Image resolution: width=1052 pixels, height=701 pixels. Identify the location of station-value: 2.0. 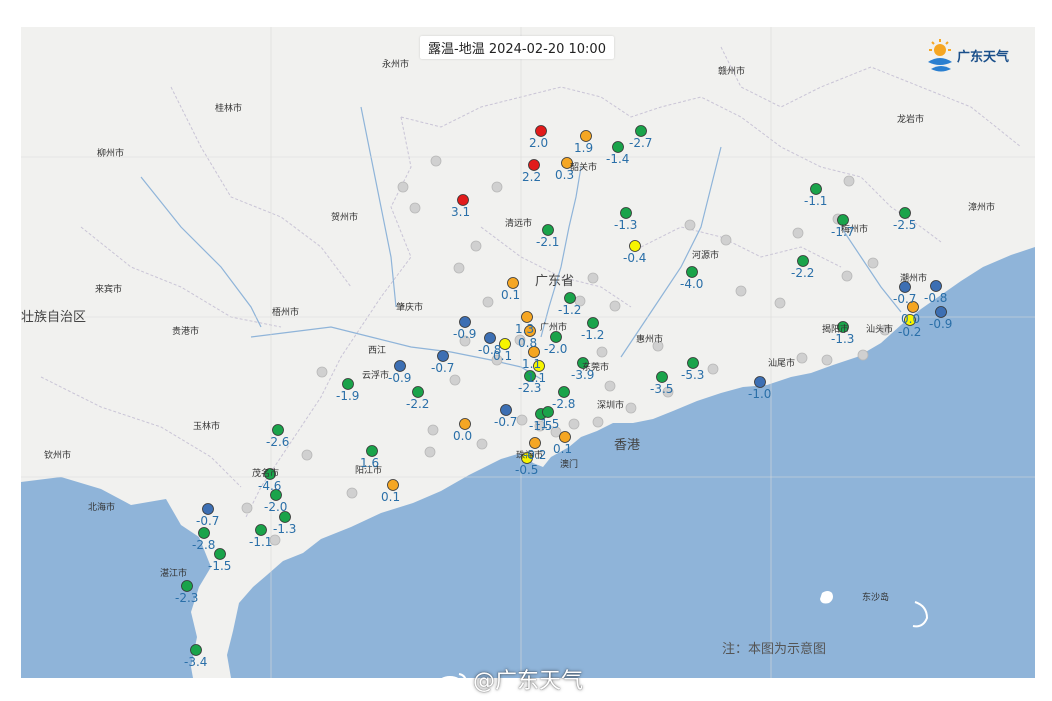
(539, 143).